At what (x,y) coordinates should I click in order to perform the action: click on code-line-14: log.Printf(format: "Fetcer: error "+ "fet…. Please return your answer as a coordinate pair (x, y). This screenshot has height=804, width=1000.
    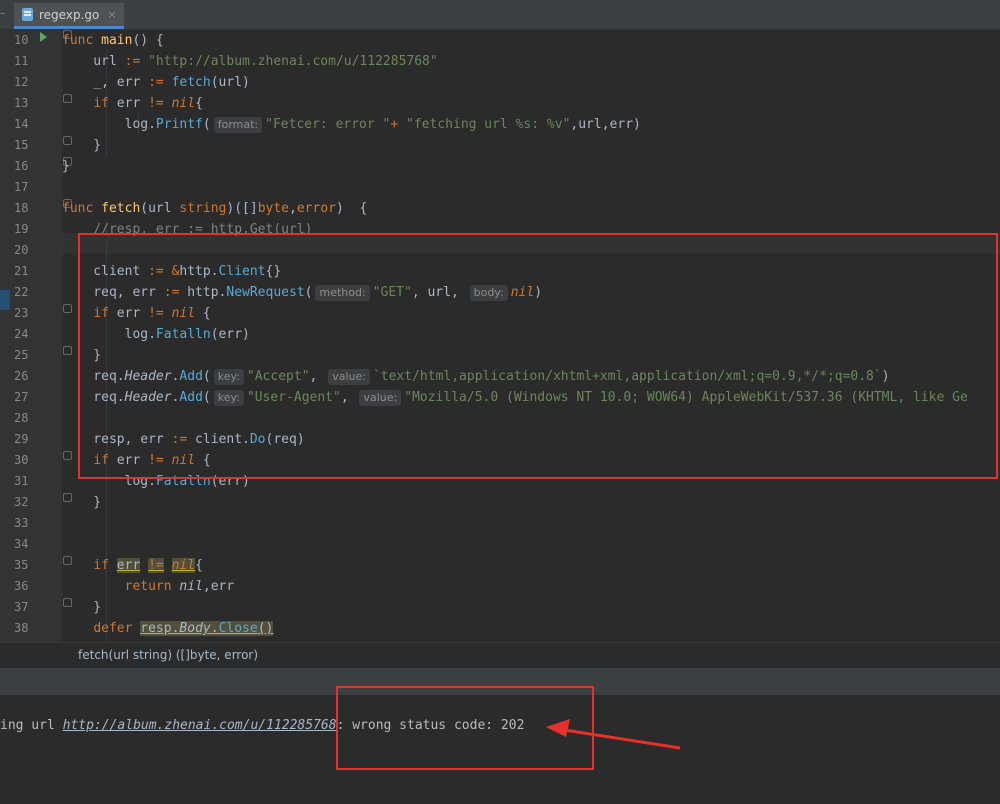
    Looking at the image, I should click on (351, 125).